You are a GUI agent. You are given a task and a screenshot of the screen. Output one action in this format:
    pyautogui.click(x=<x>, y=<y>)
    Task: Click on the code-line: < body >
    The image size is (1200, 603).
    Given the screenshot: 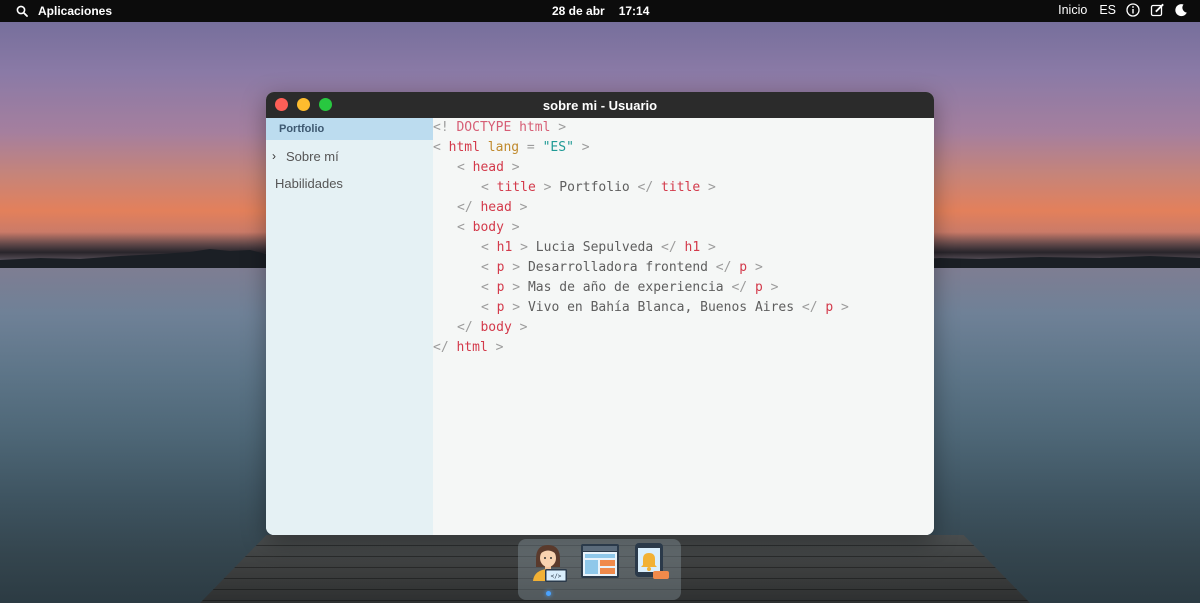 What is the action you would take?
    pyautogui.click(x=488, y=227)
    